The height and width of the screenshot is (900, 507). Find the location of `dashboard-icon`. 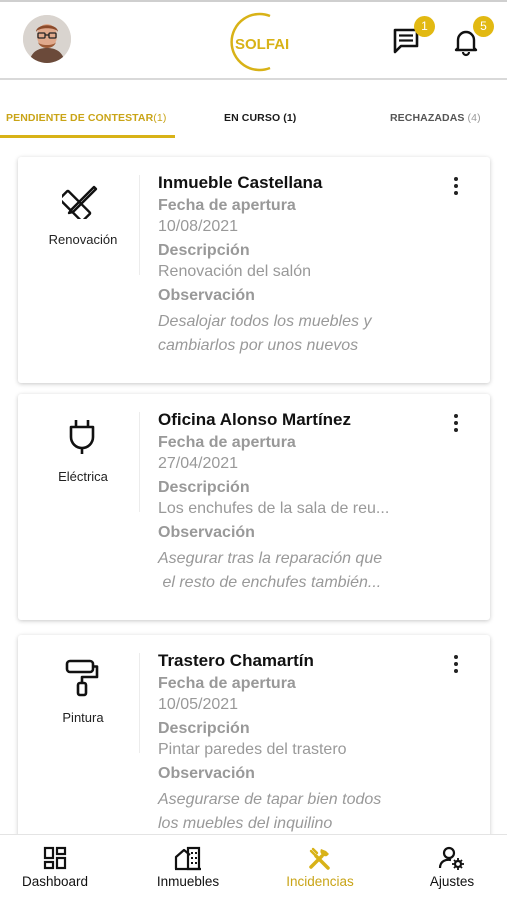

dashboard-icon is located at coordinates (55, 858).